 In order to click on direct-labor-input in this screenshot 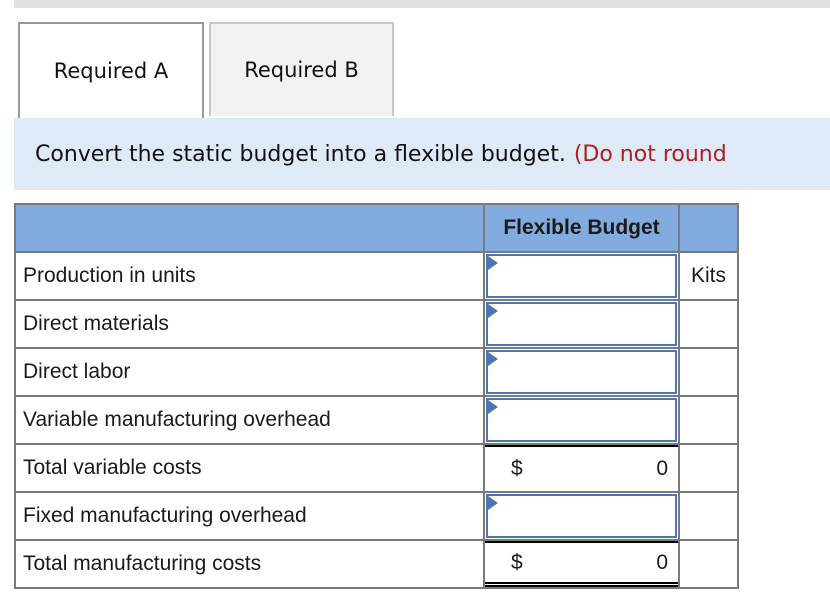, I will do `click(581, 372)`.